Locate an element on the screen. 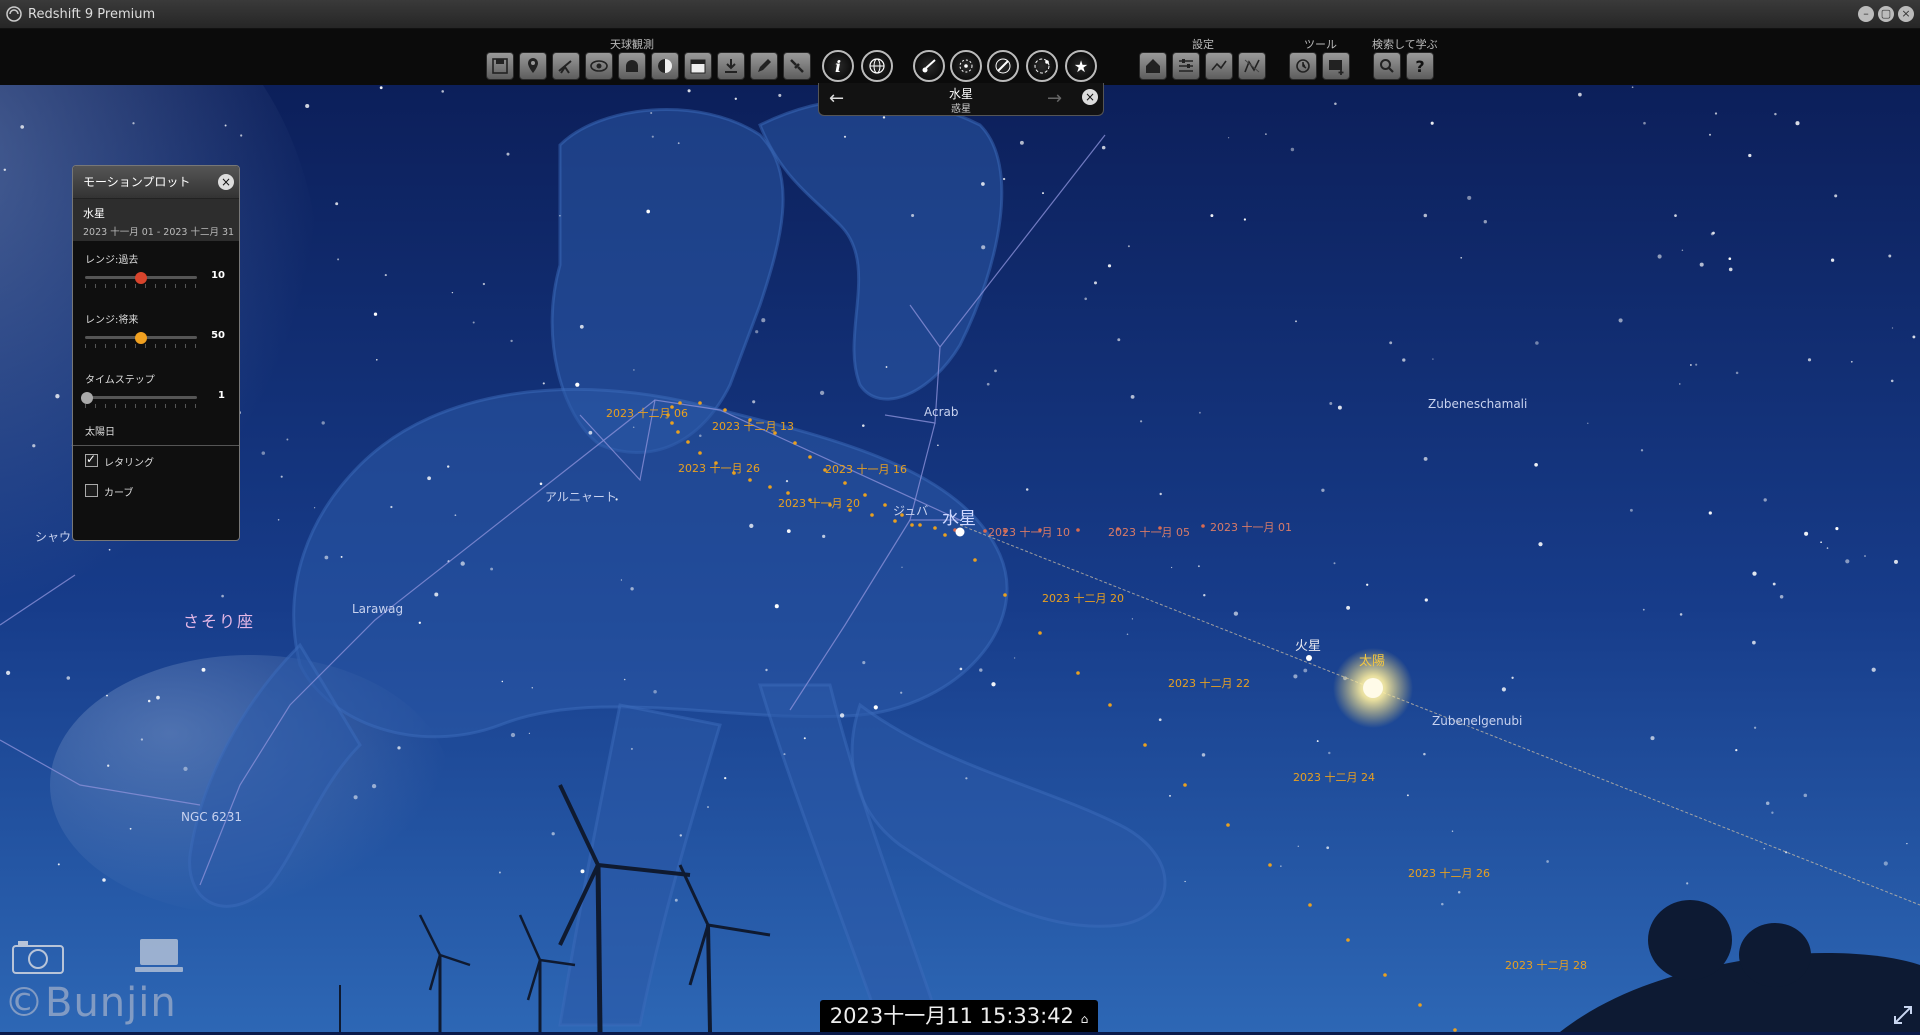  view-button is located at coordinates (599, 66).